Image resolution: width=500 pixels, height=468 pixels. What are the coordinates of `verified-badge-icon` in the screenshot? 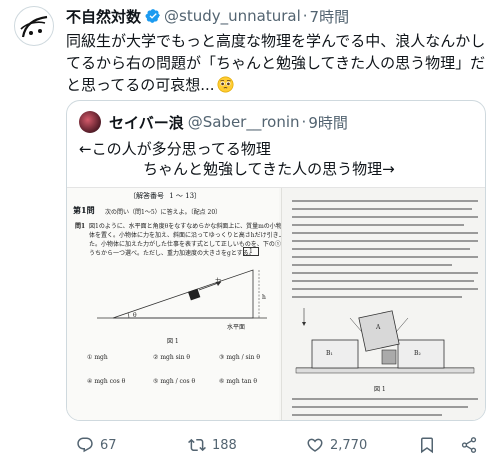 It's located at (153, 16).